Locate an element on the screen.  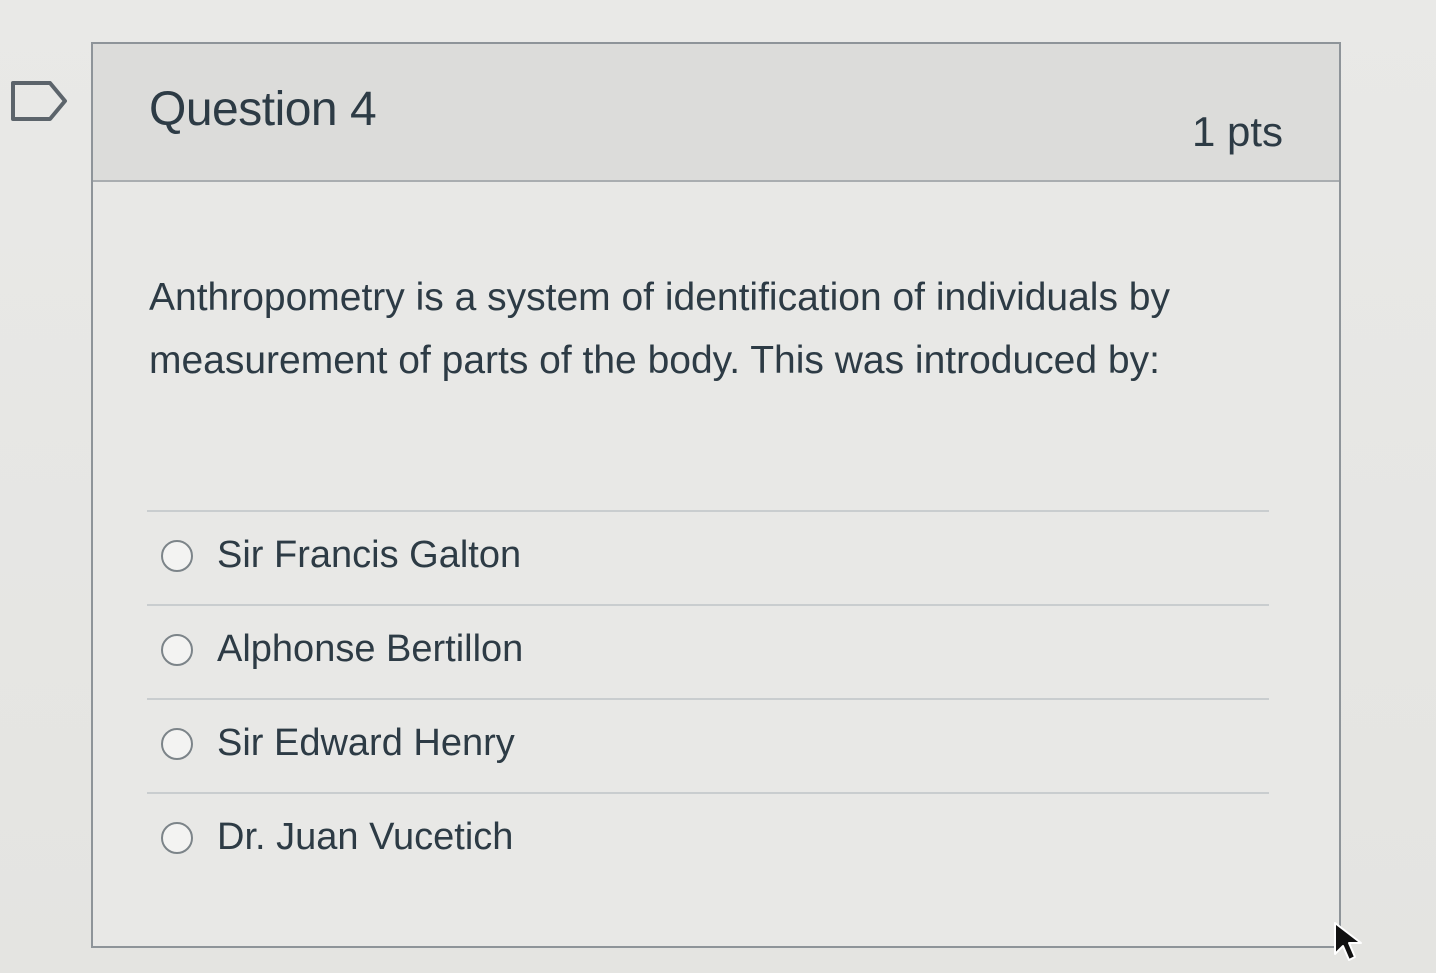
answer-option-sir-edward-henry: Sir Edward Henry is located at coordinates (708, 745).